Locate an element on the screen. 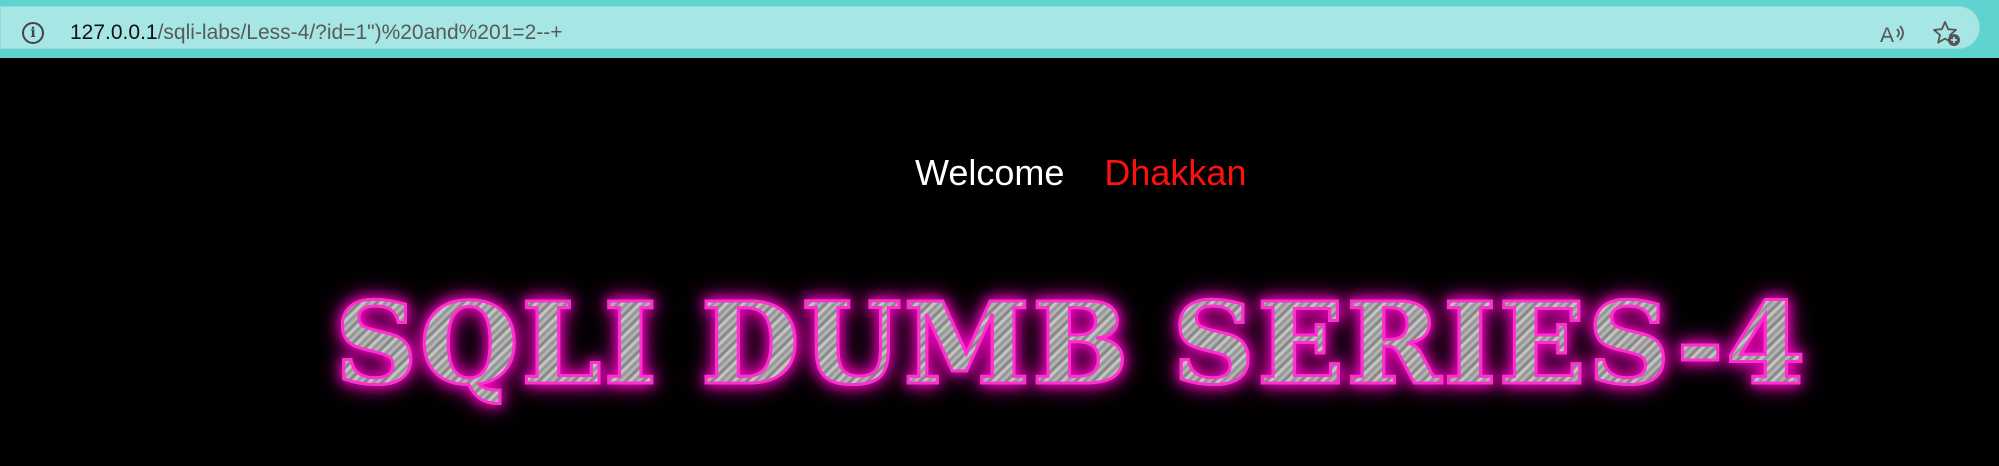 The width and height of the screenshot is (1999, 466). welcome-message: Welcome Dhakkan is located at coordinates (1080, 173).